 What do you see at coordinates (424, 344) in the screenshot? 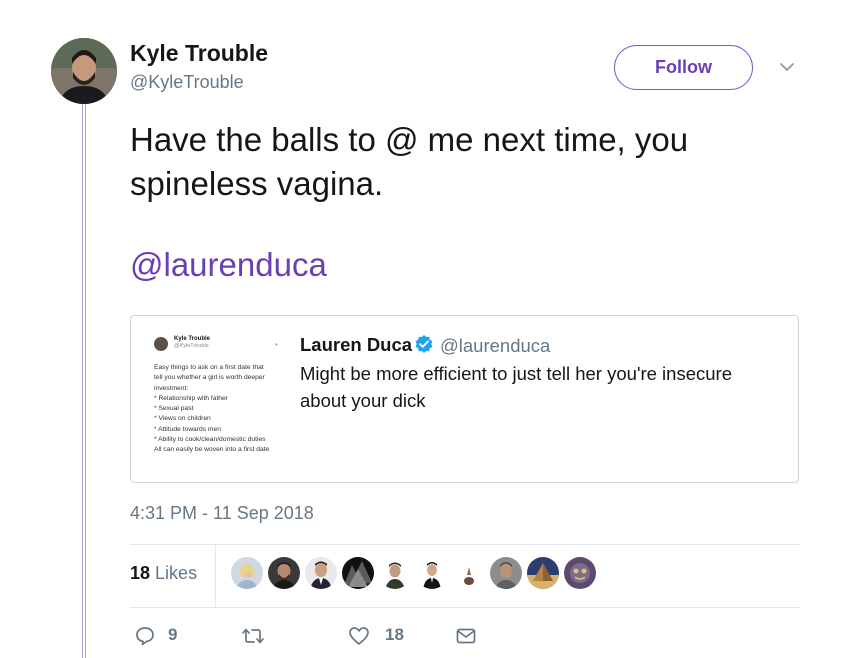
I see `verified-icon` at bounding box center [424, 344].